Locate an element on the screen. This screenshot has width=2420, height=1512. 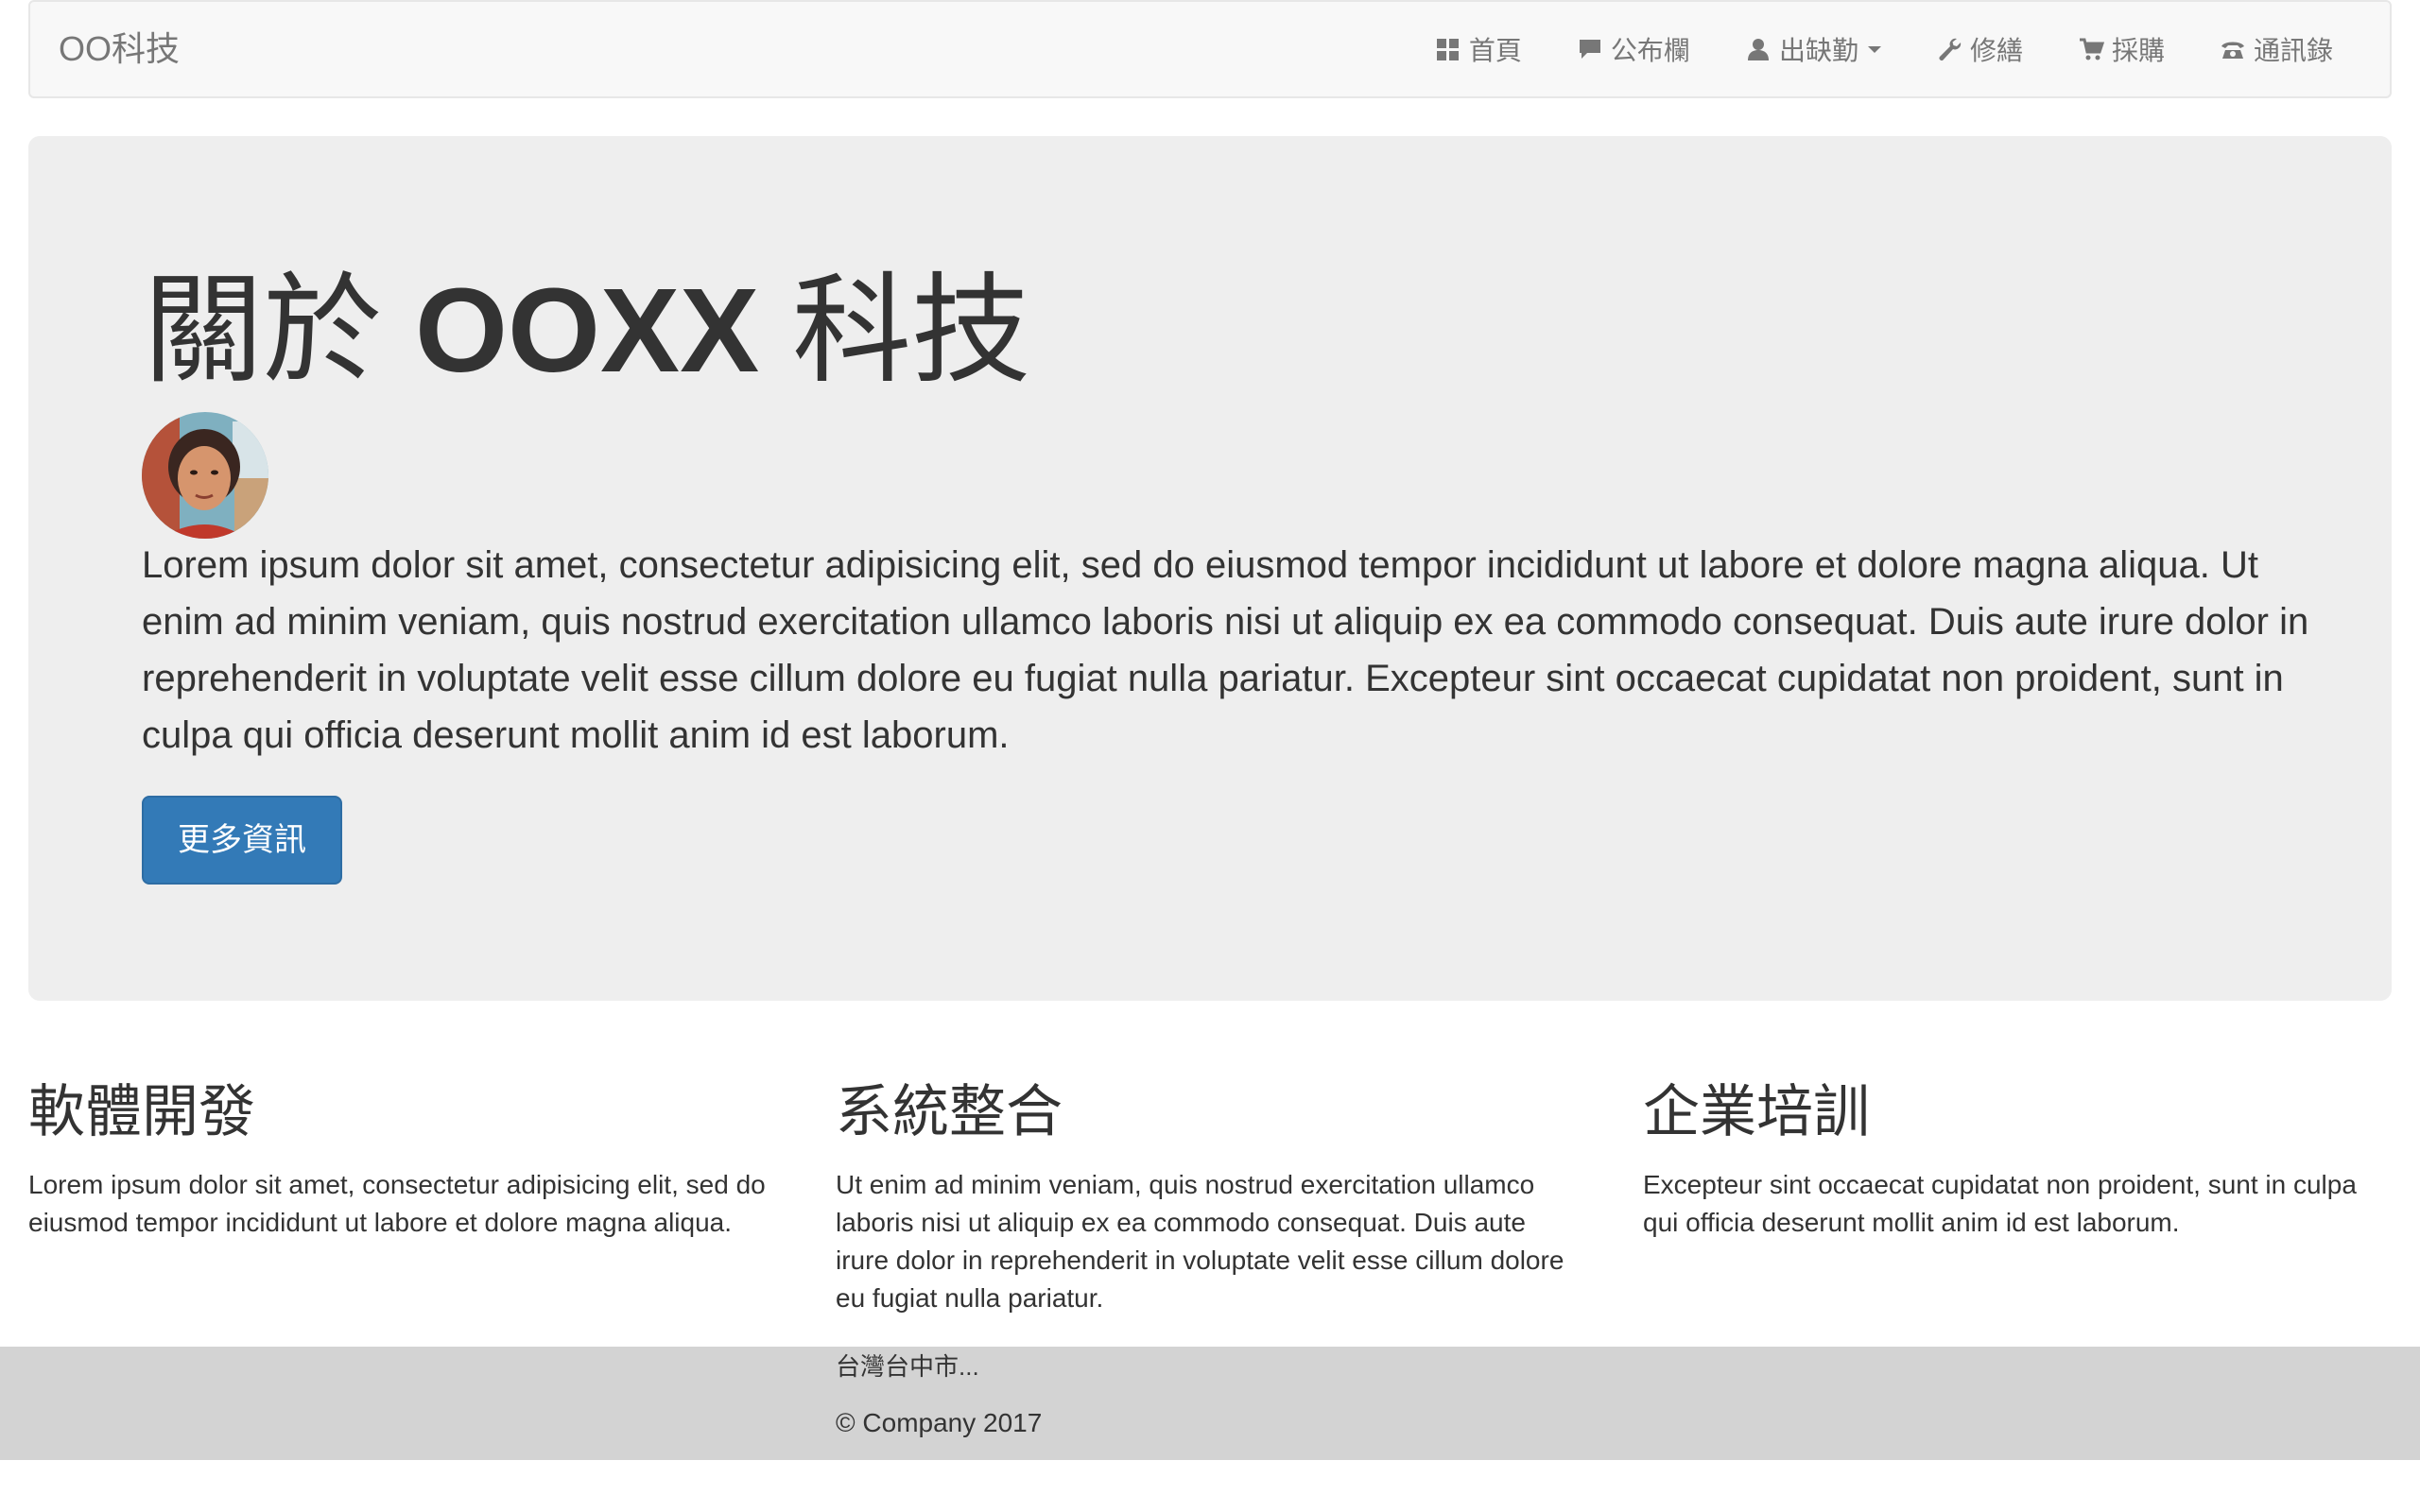
hero-title-company: OOXX is located at coordinates (587, 330).